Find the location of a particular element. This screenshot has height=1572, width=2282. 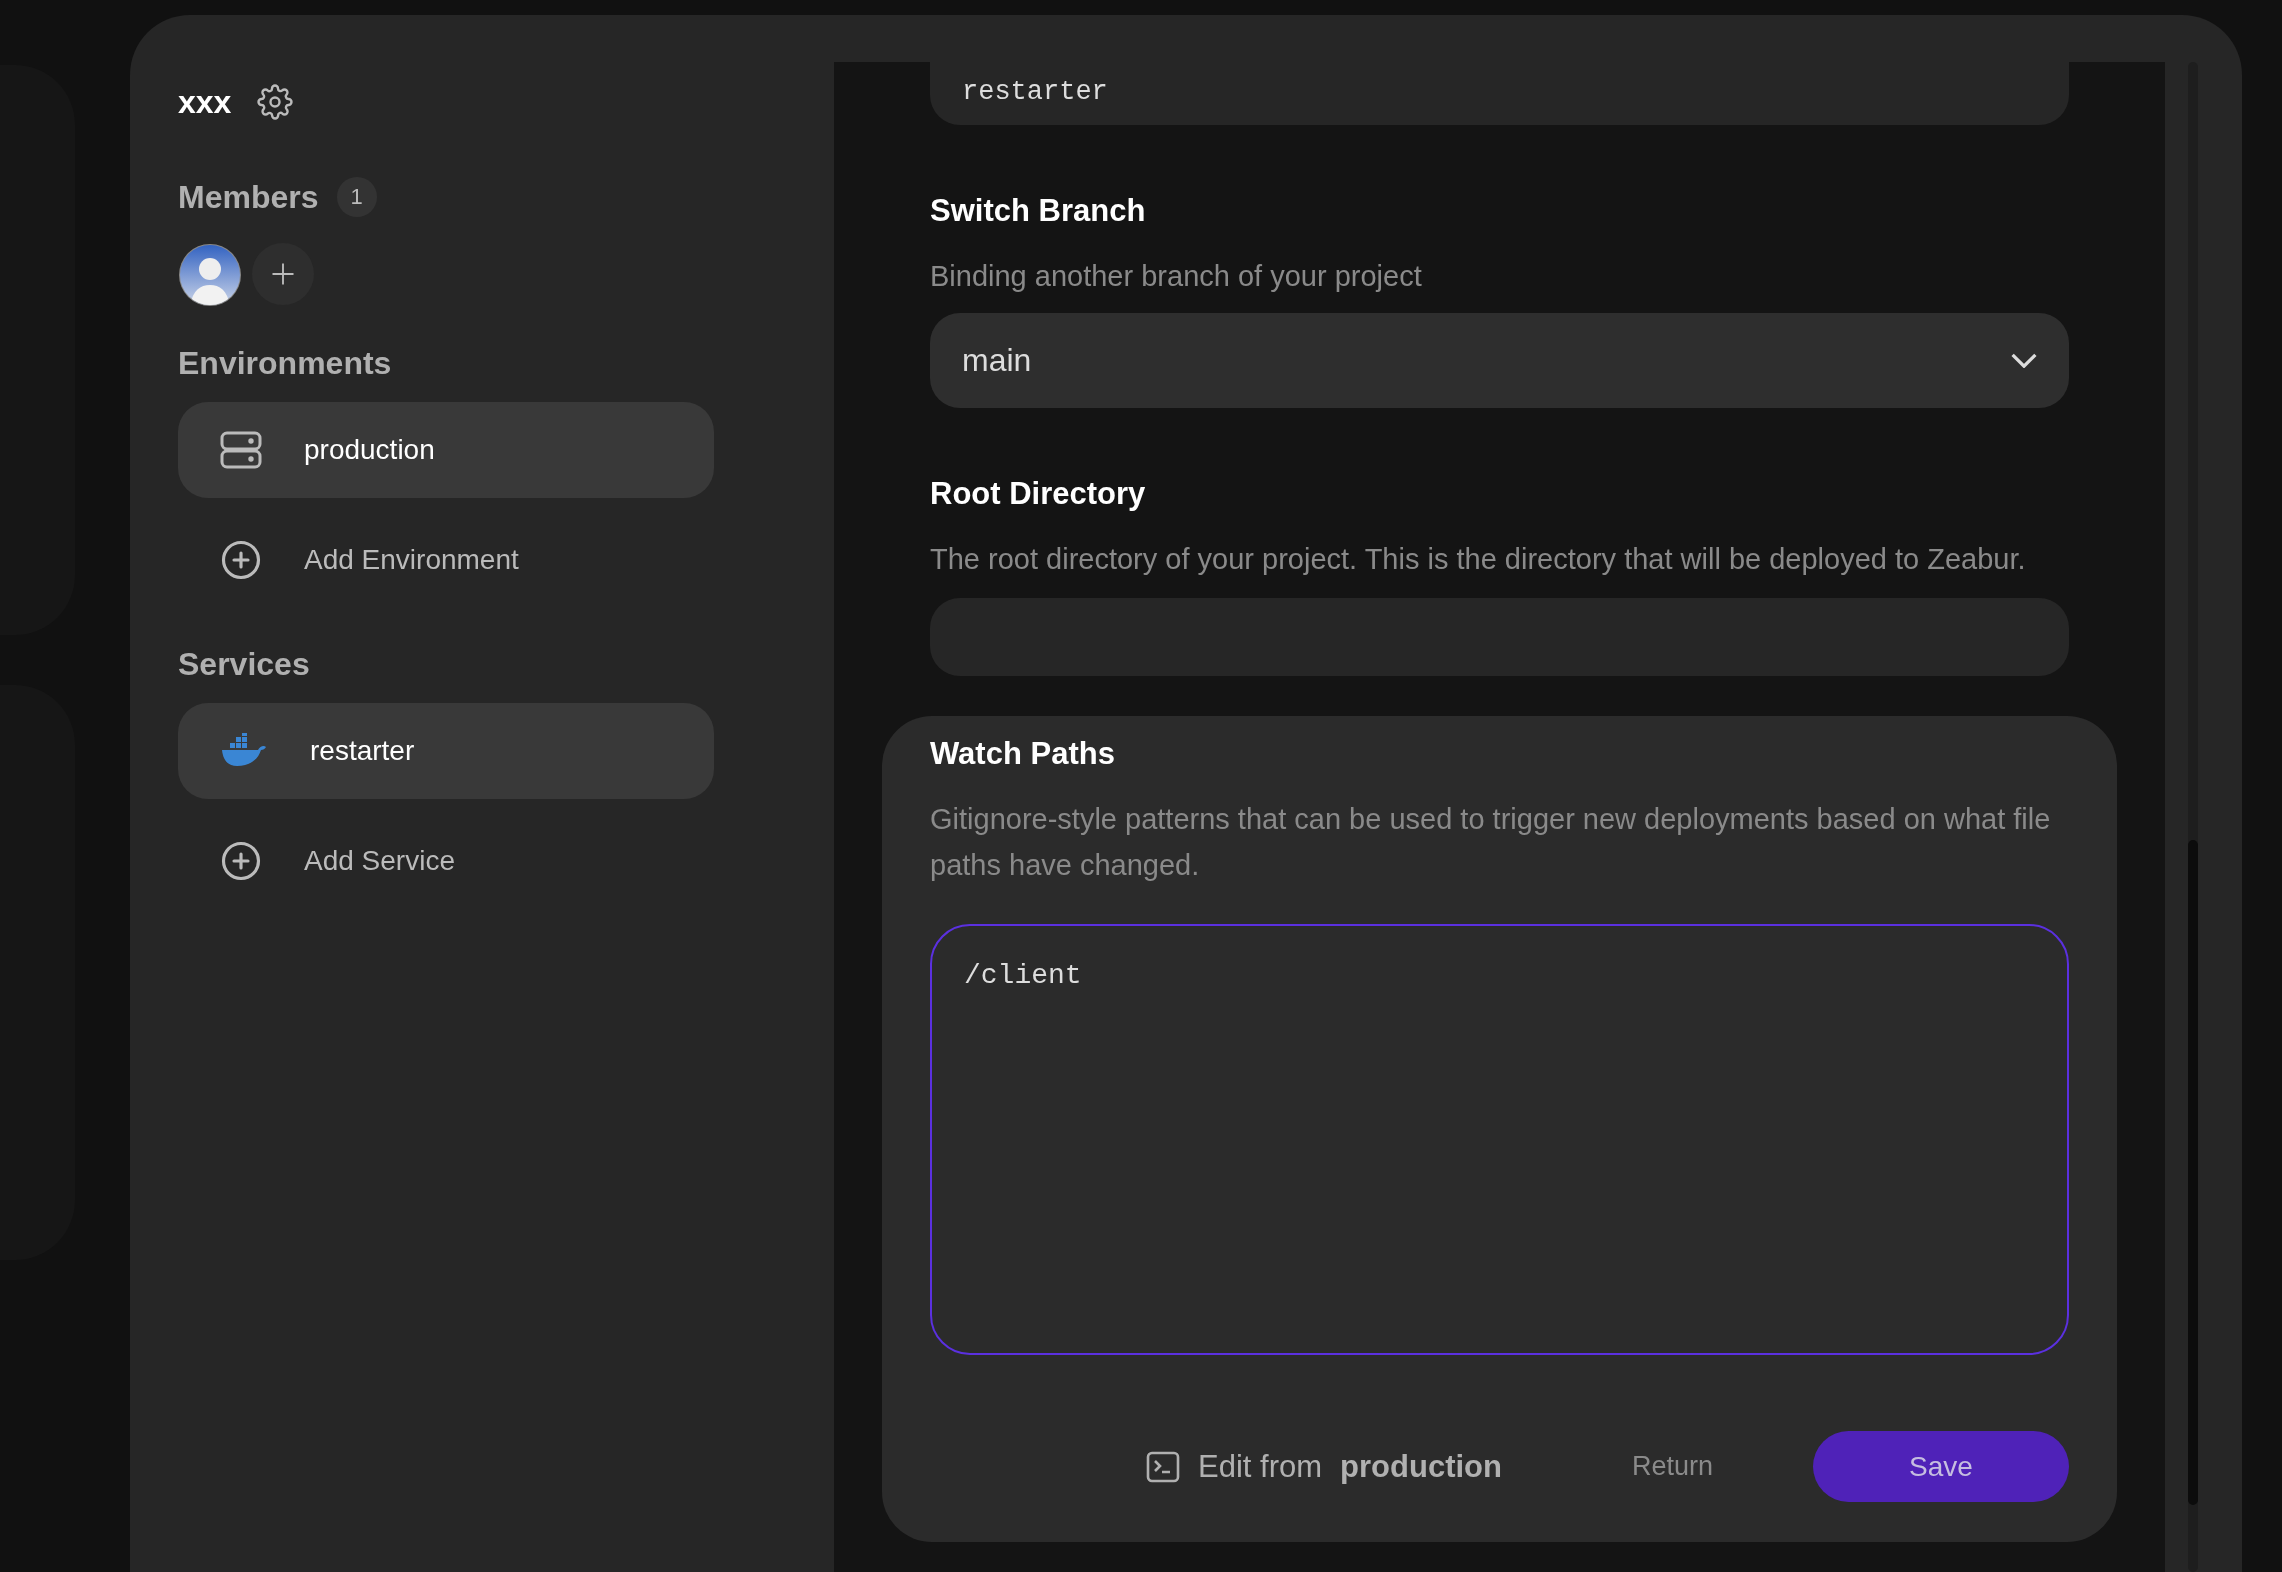

add-environment-label: Add Environment is located at coordinates (411, 560).